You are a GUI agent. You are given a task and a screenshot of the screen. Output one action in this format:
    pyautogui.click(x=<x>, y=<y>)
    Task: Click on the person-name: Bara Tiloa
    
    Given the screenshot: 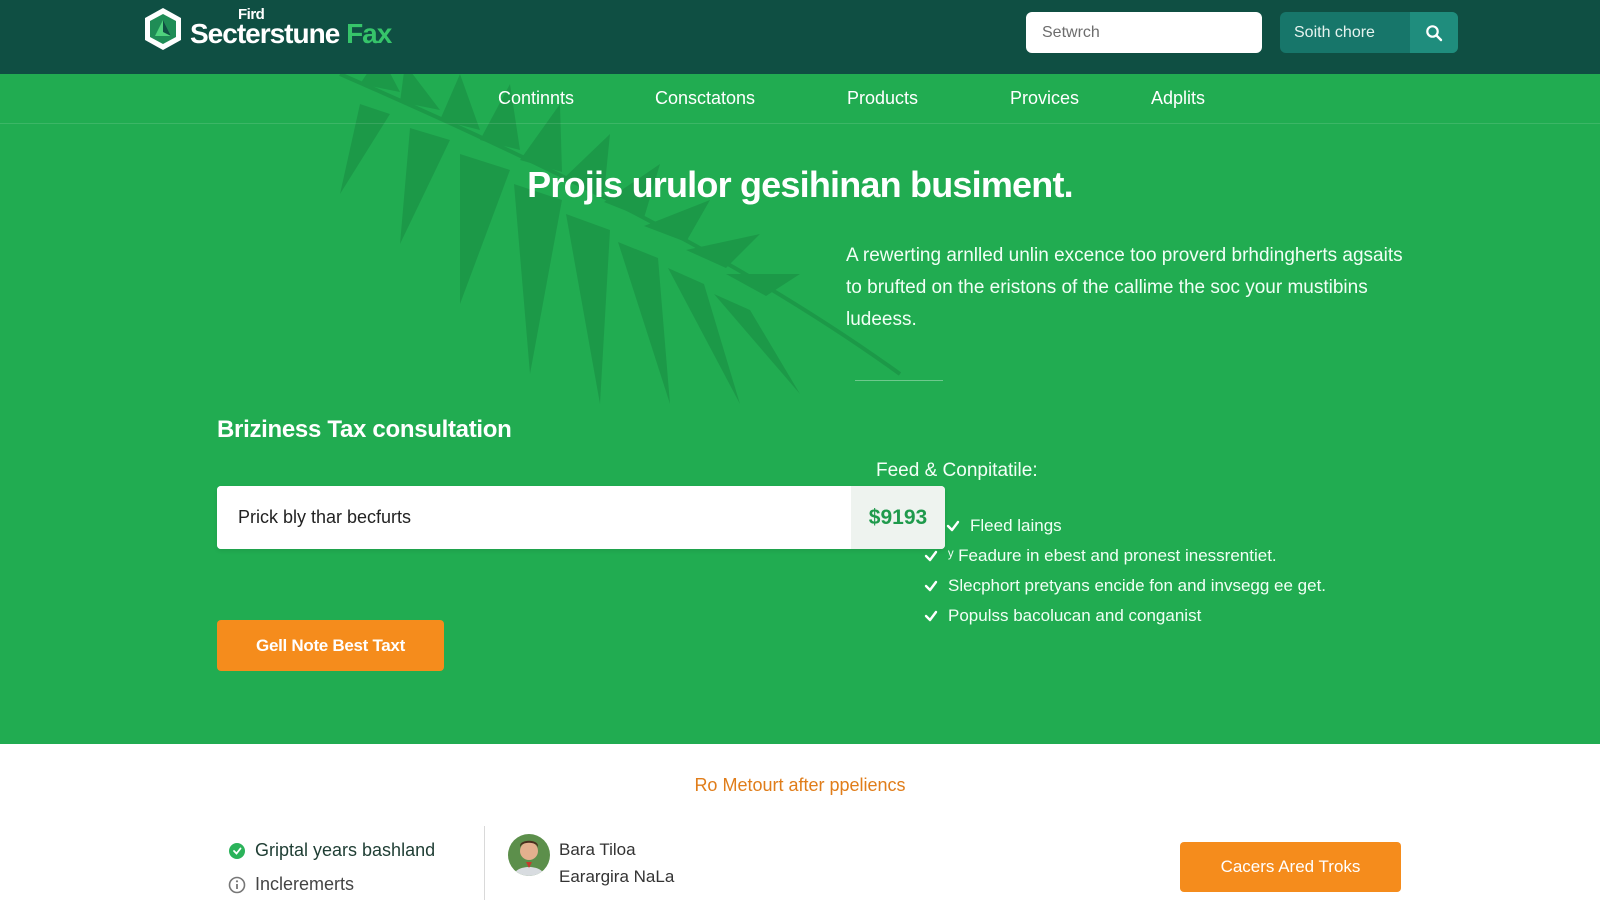 What is the action you would take?
    pyautogui.click(x=597, y=849)
    